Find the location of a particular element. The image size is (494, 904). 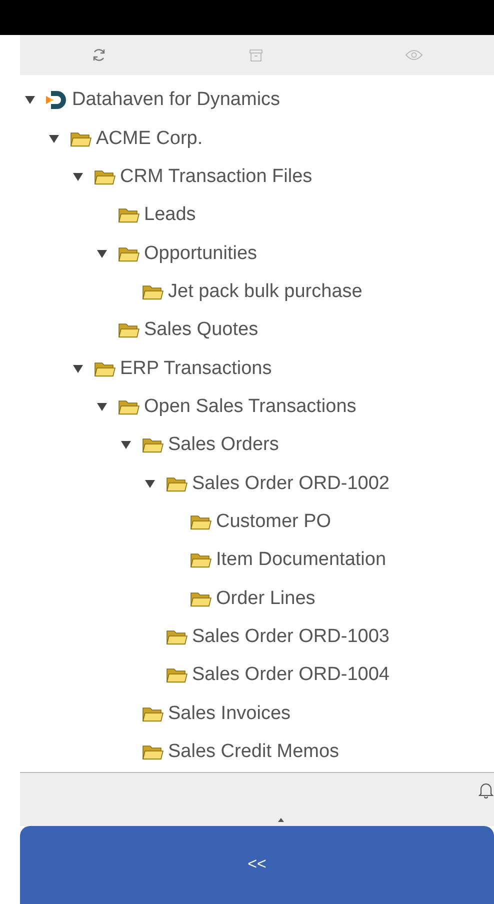

tree-item: Jet pack bulk purchase is located at coordinates (265, 291).